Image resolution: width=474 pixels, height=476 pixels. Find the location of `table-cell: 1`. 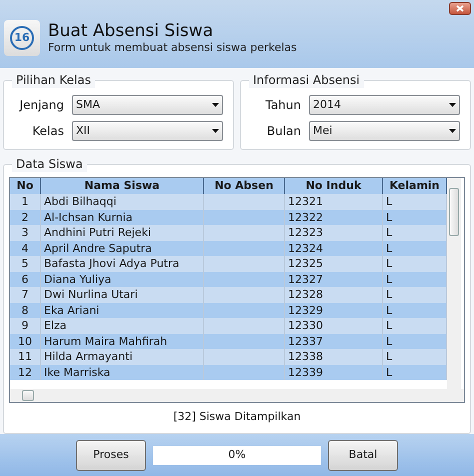

table-cell: 1 is located at coordinates (25, 201).